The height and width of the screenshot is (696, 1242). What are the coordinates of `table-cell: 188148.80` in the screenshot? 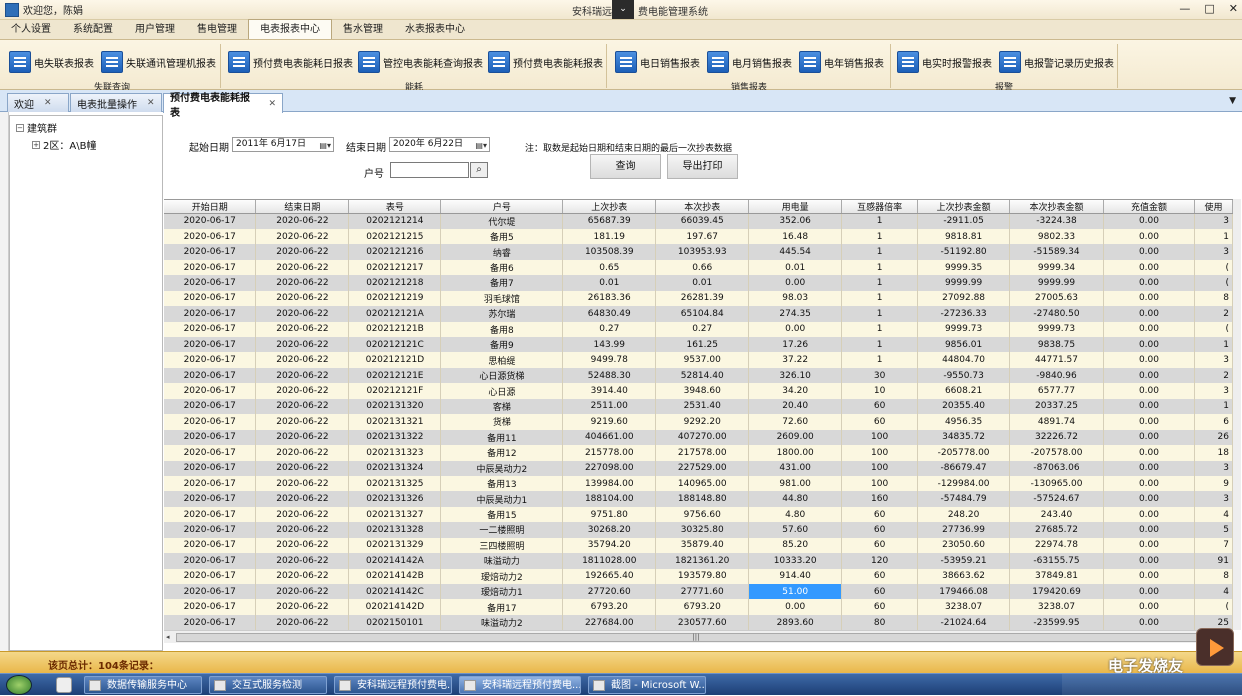 It's located at (702, 499).